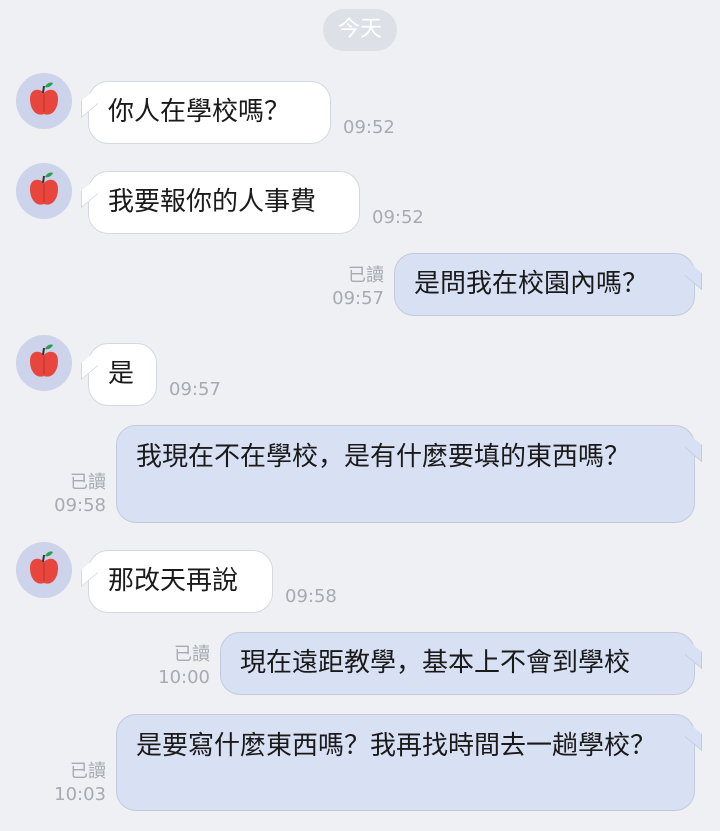  What do you see at coordinates (360, 30) in the screenshot?
I see `date-separator: 今天` at bounding box center [360, 30].